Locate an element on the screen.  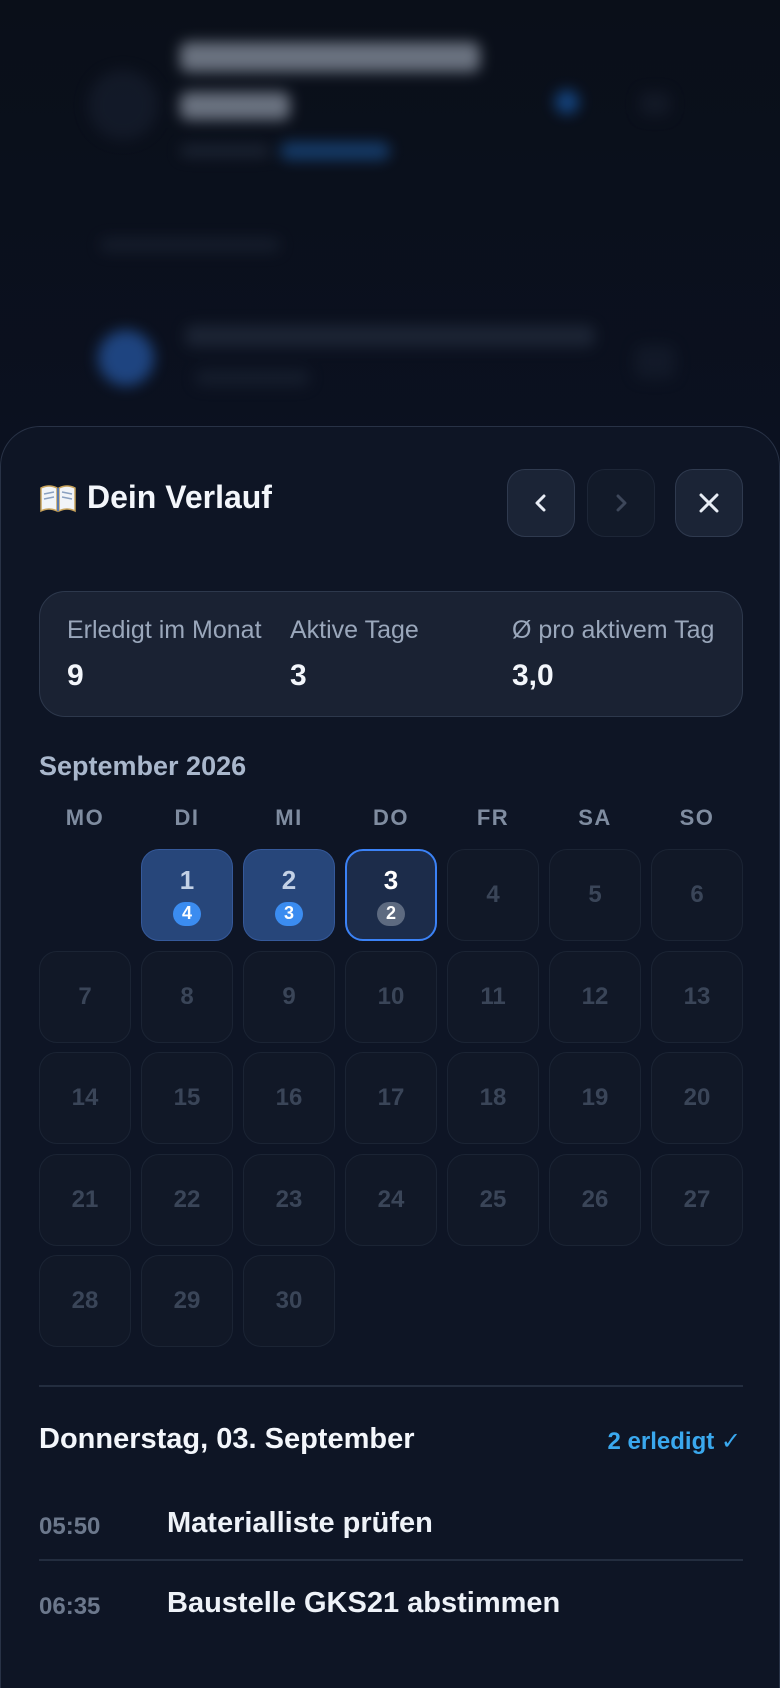
calendar-day-23: 23 is located at coordinates (289, 1199).